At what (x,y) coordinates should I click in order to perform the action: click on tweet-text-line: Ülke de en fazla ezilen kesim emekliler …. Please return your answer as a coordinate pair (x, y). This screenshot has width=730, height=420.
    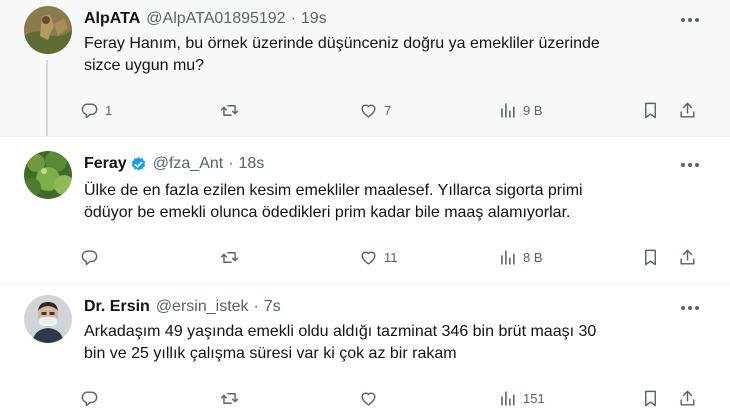
    Looking at the image, I should click on (333, 190).